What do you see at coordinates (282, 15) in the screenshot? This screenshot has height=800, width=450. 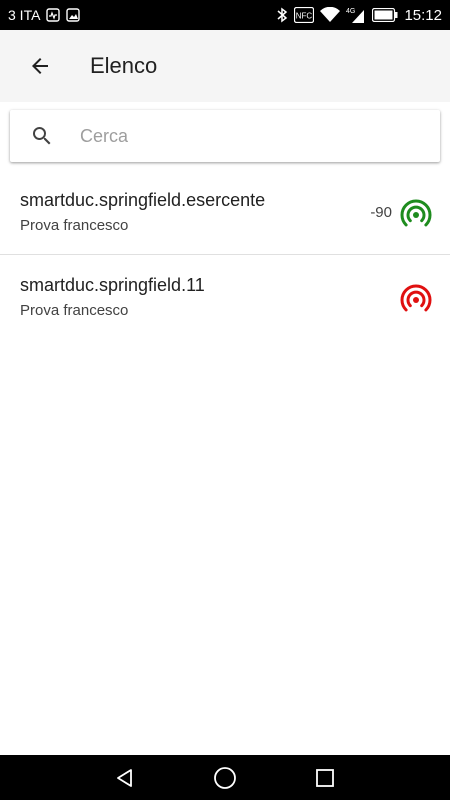 I see `bluetooth-icon` at bounding box center [282, 15].